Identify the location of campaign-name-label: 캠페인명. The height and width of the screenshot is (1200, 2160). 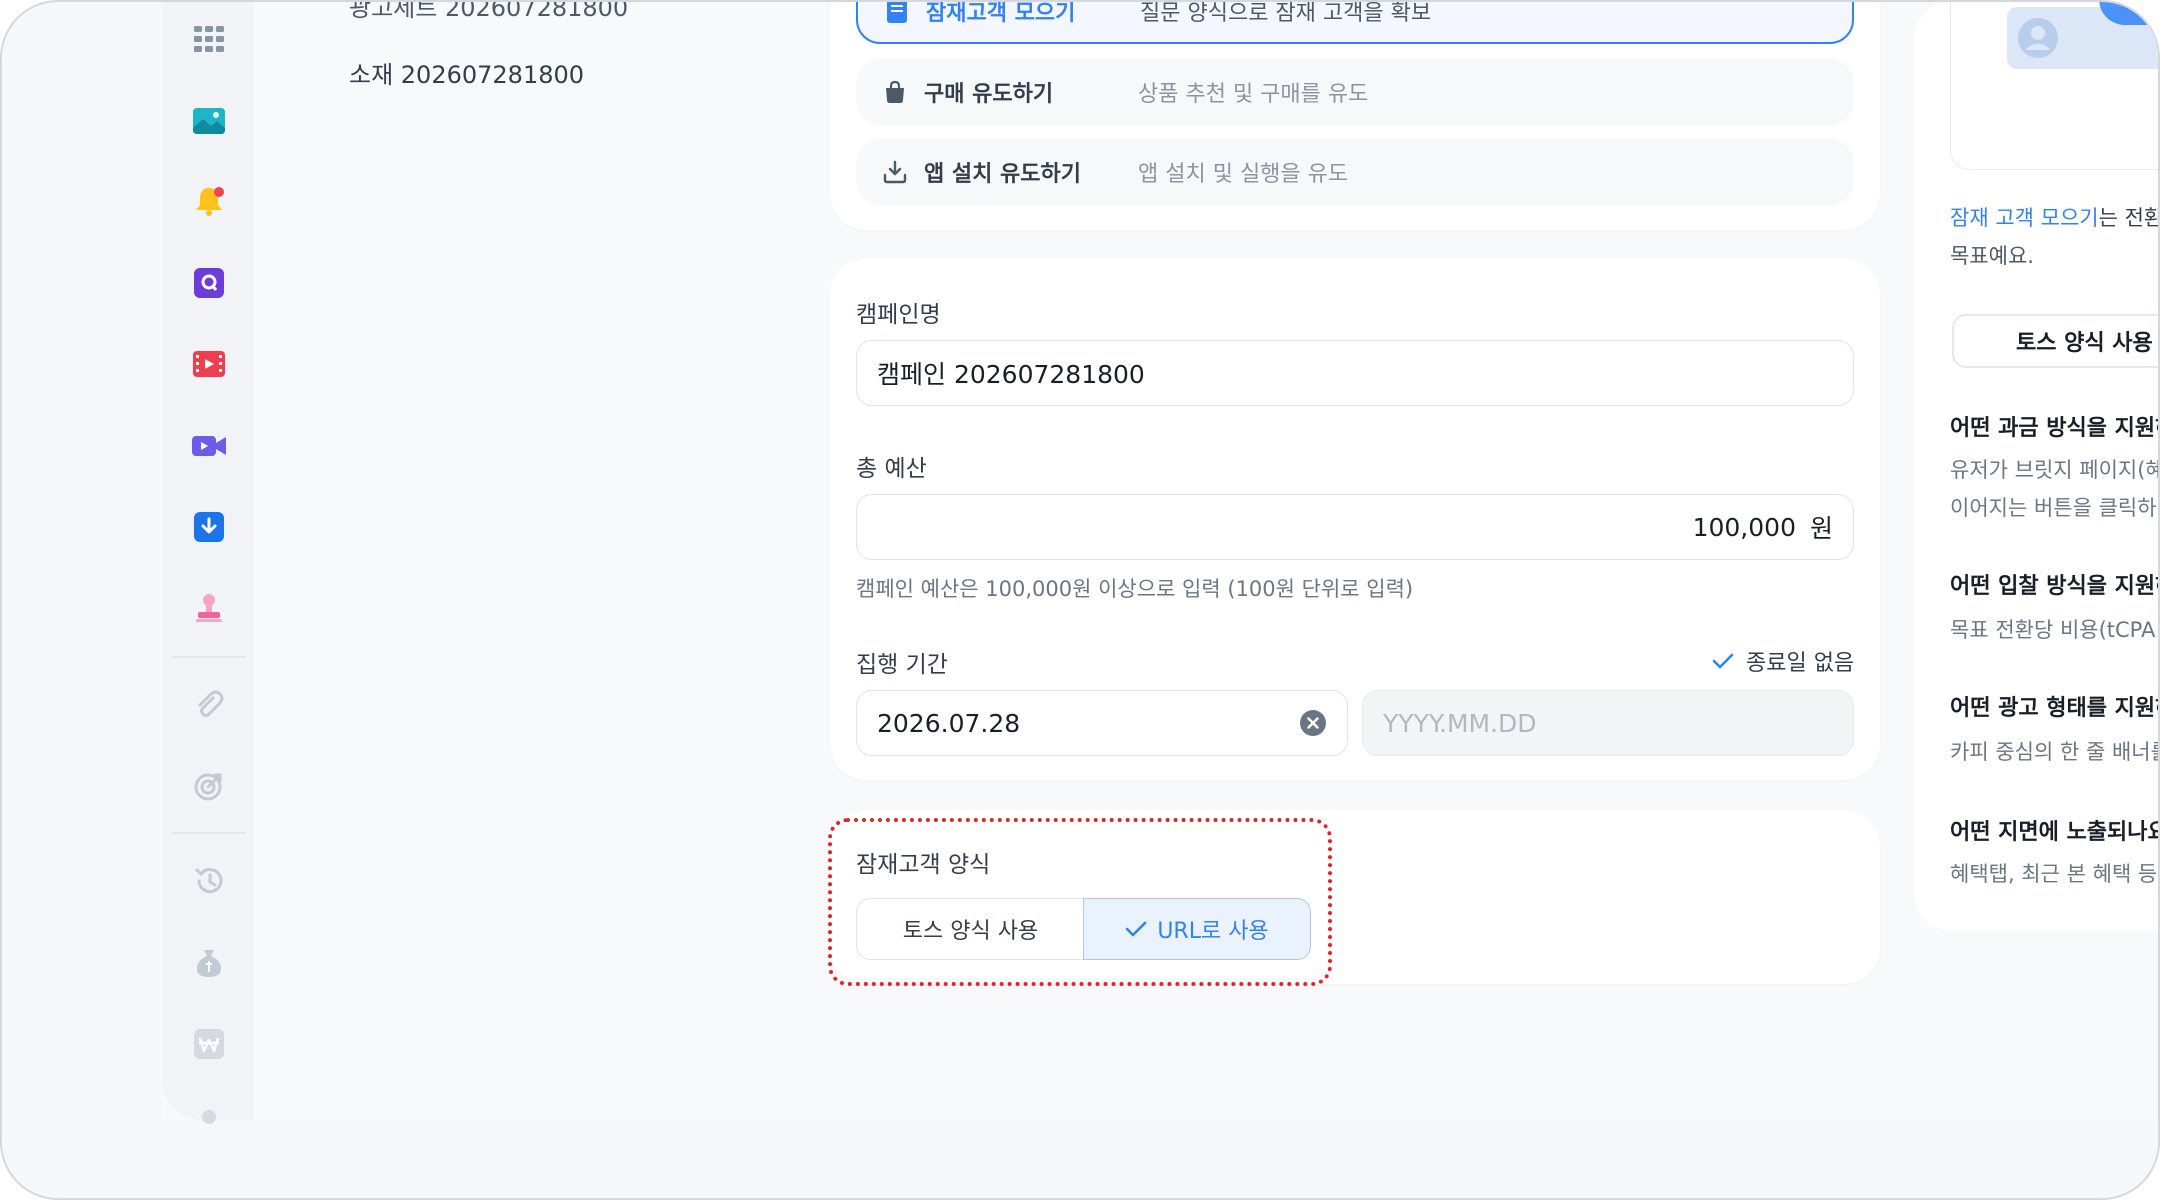
(898, 315).